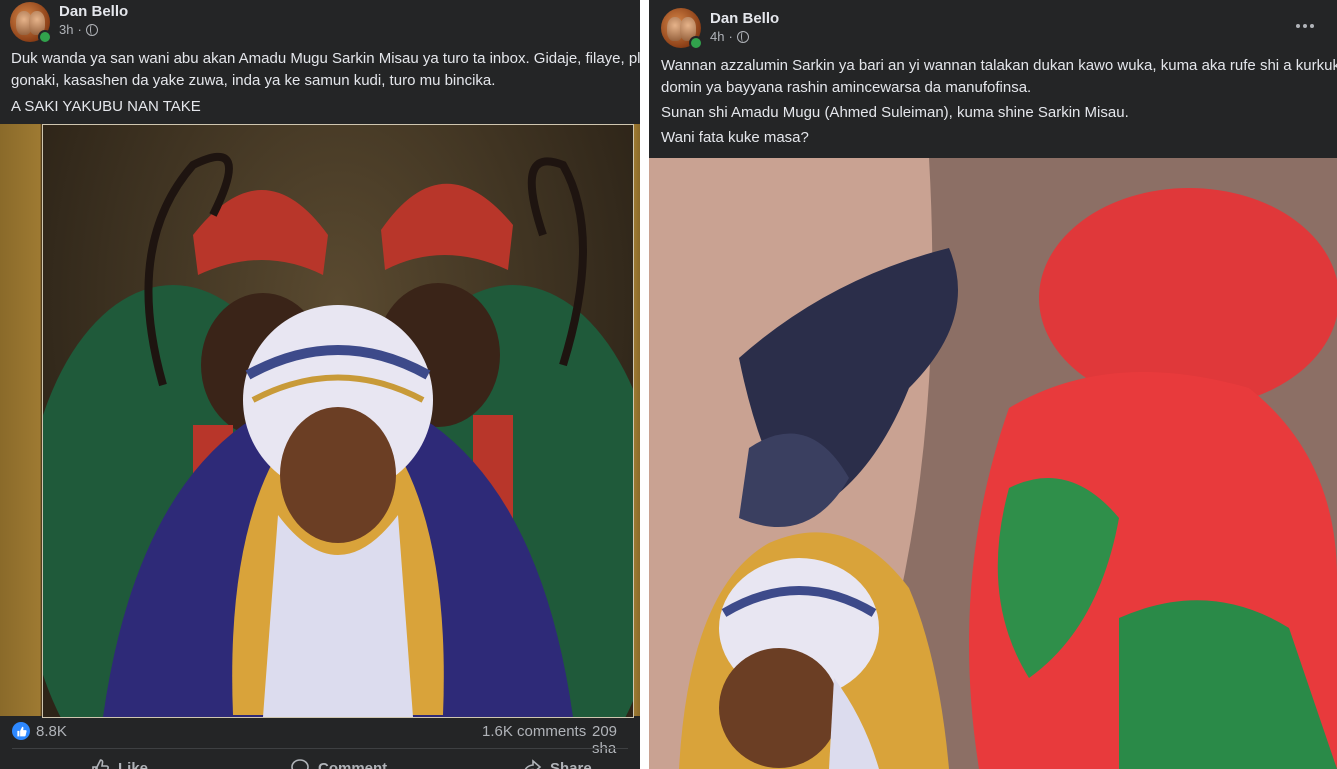 The image size is (1337, 769). Describe the element at coordinates (353, 764) in the screenshot. I see `comment-label: Comment` at that location.